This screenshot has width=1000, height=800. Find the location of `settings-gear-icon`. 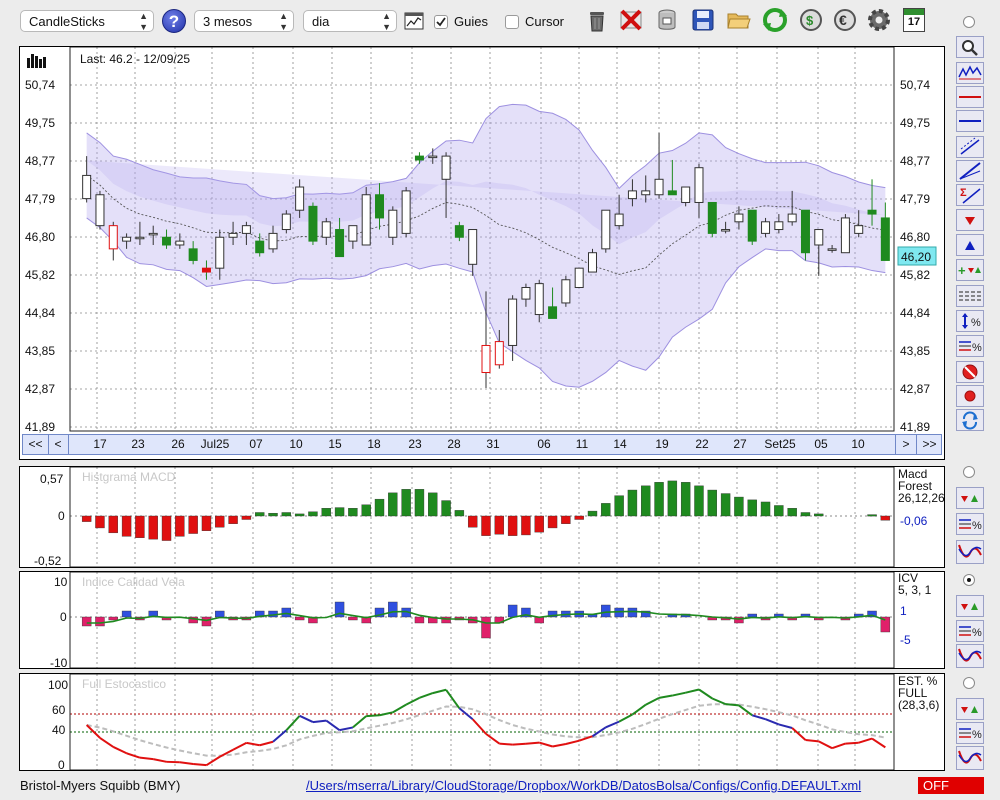

settings-gear-icon is located at coordinates (879, 20).